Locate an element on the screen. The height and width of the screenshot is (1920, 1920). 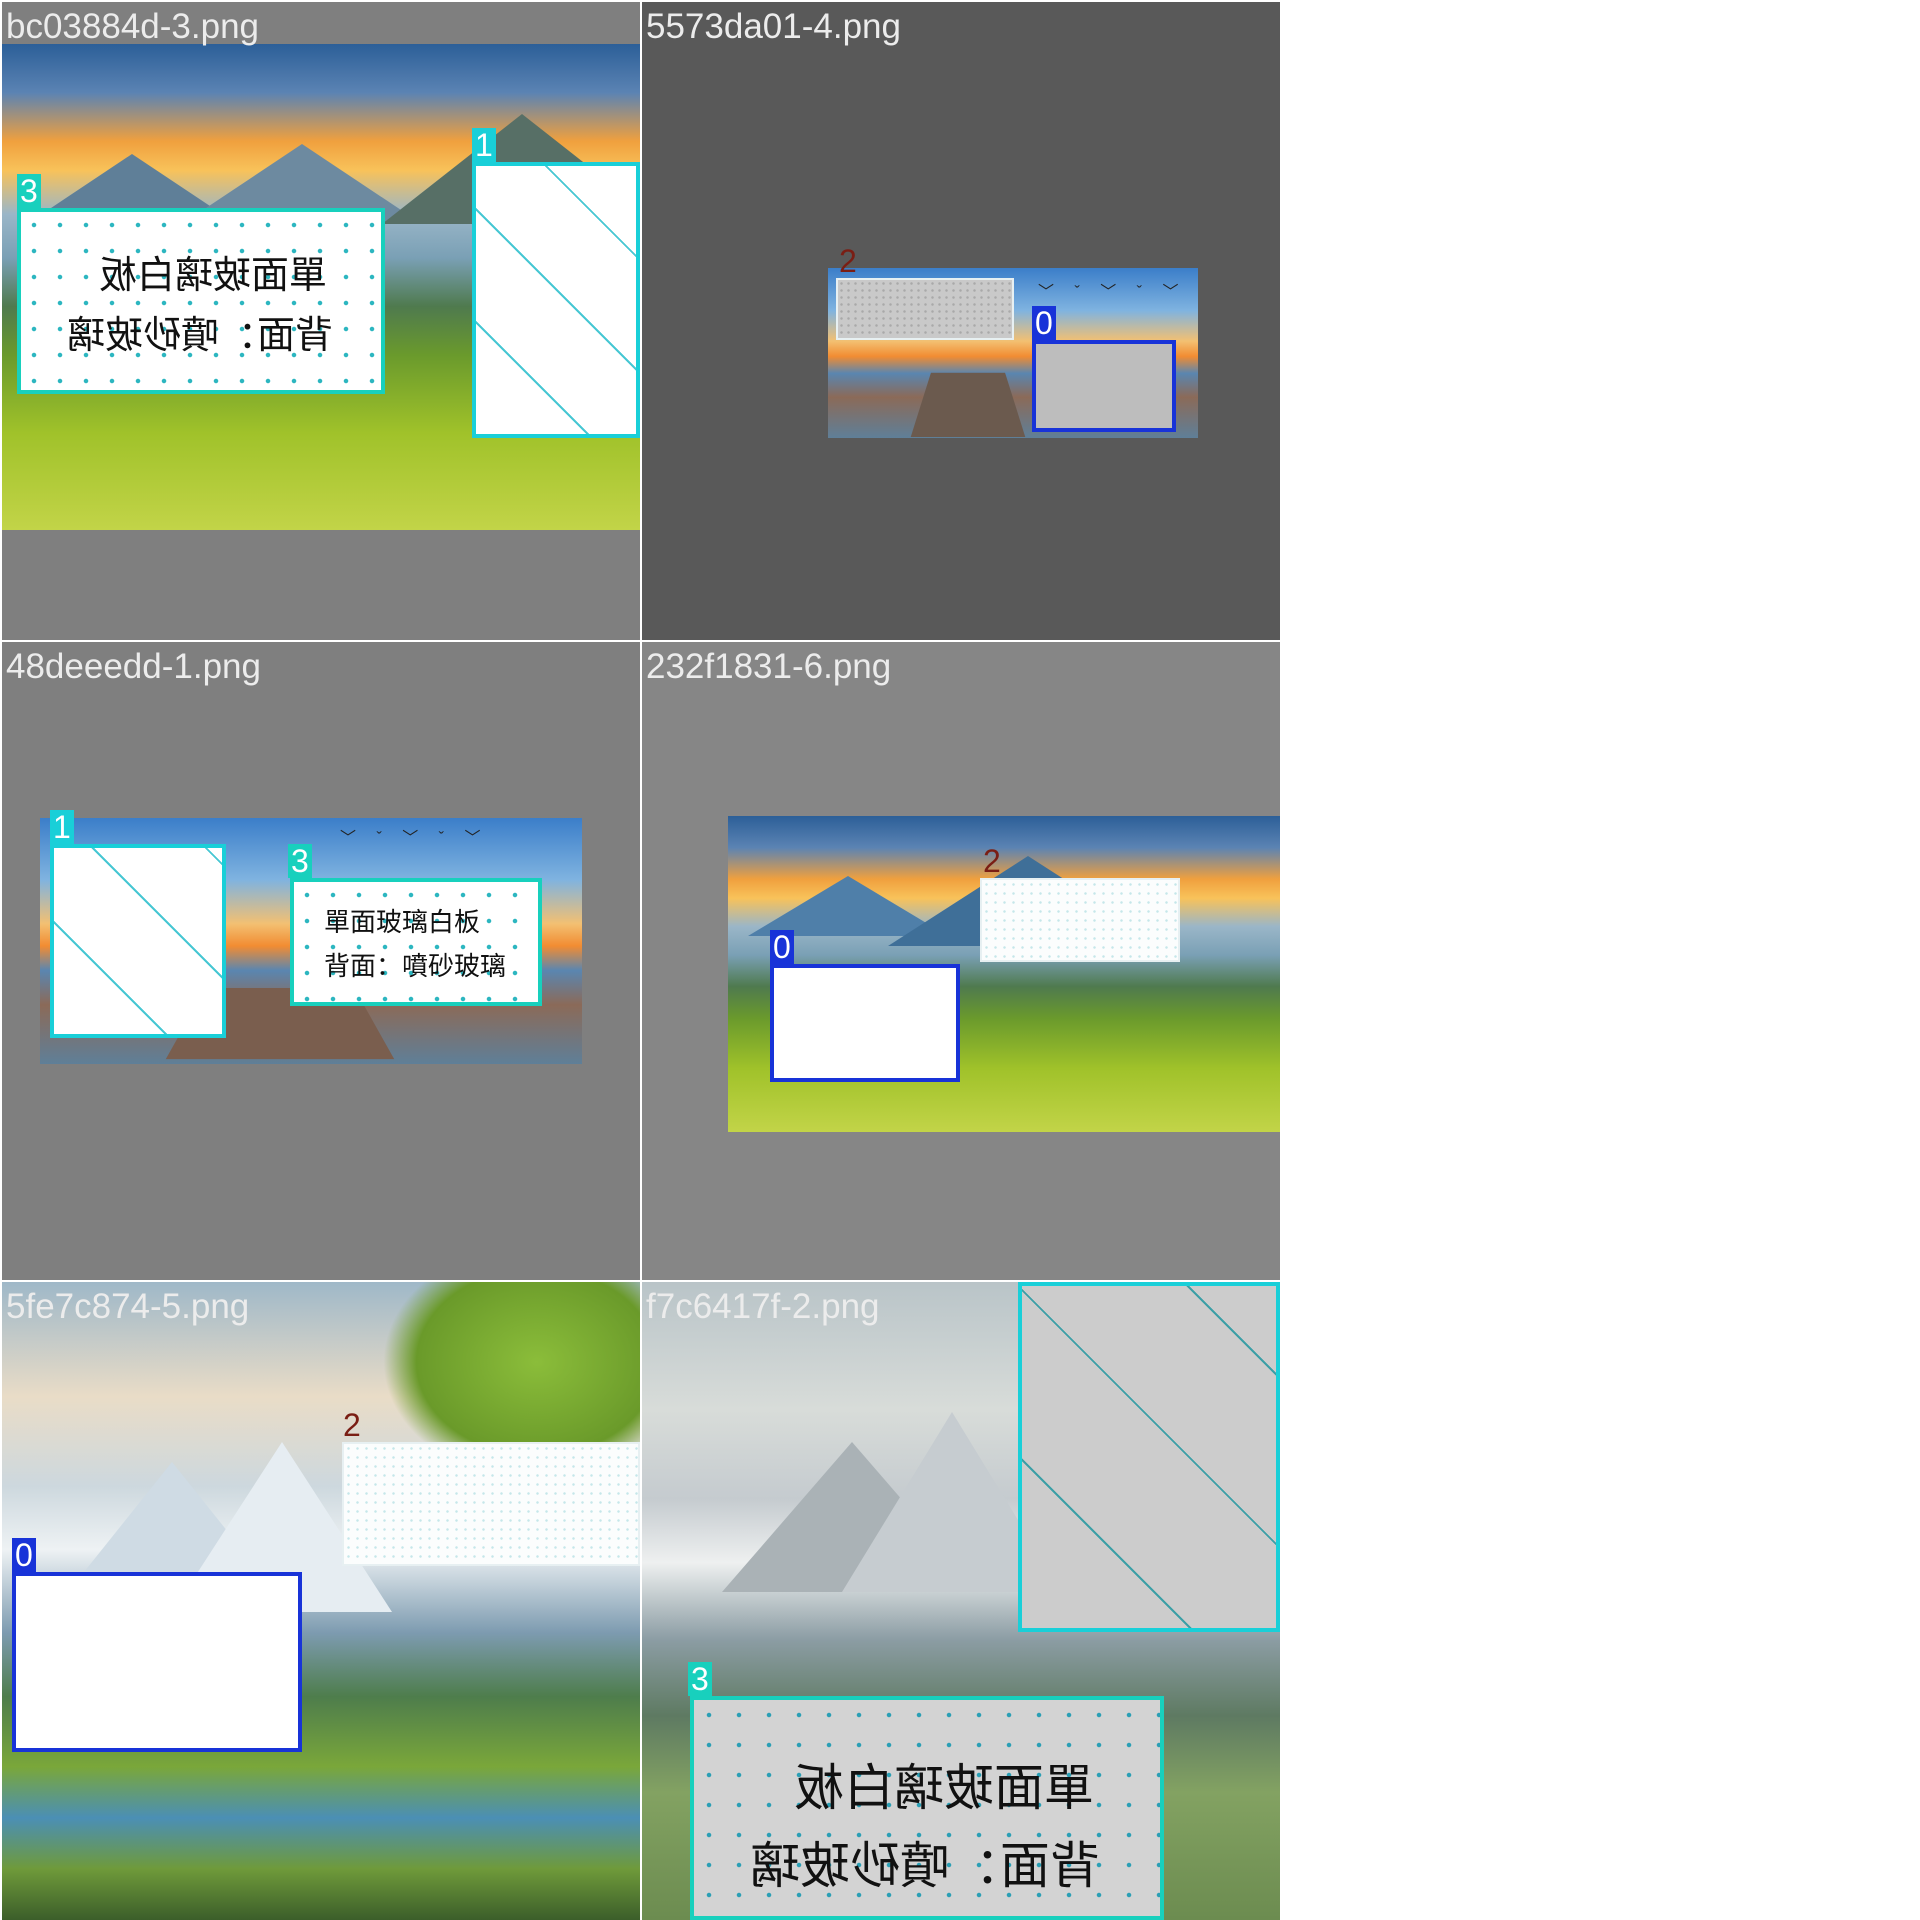
tile-filename: 5fe7c874-5.png is located at coordinates (128, 1306).